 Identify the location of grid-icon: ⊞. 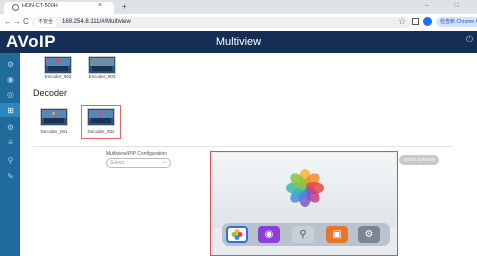
(10, 110).